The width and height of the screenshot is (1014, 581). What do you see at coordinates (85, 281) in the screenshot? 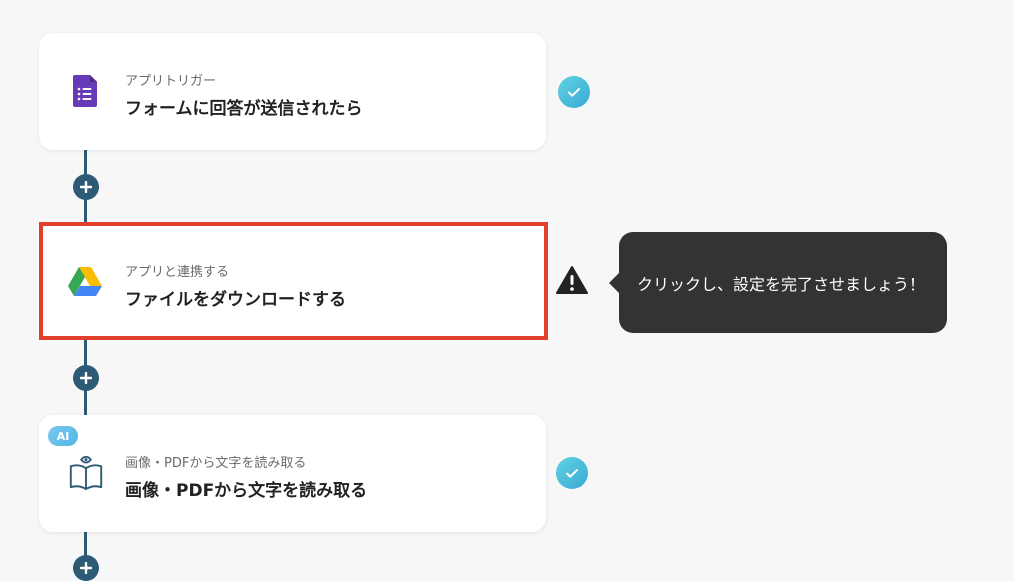
I see `google-drive-icon` at bounding box center [85, 281].